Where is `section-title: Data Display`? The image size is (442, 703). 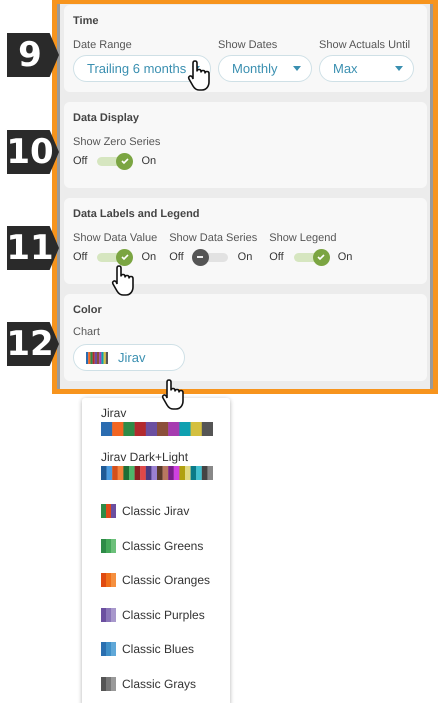 section-title: Data Display is located at coordinates (106, 118).